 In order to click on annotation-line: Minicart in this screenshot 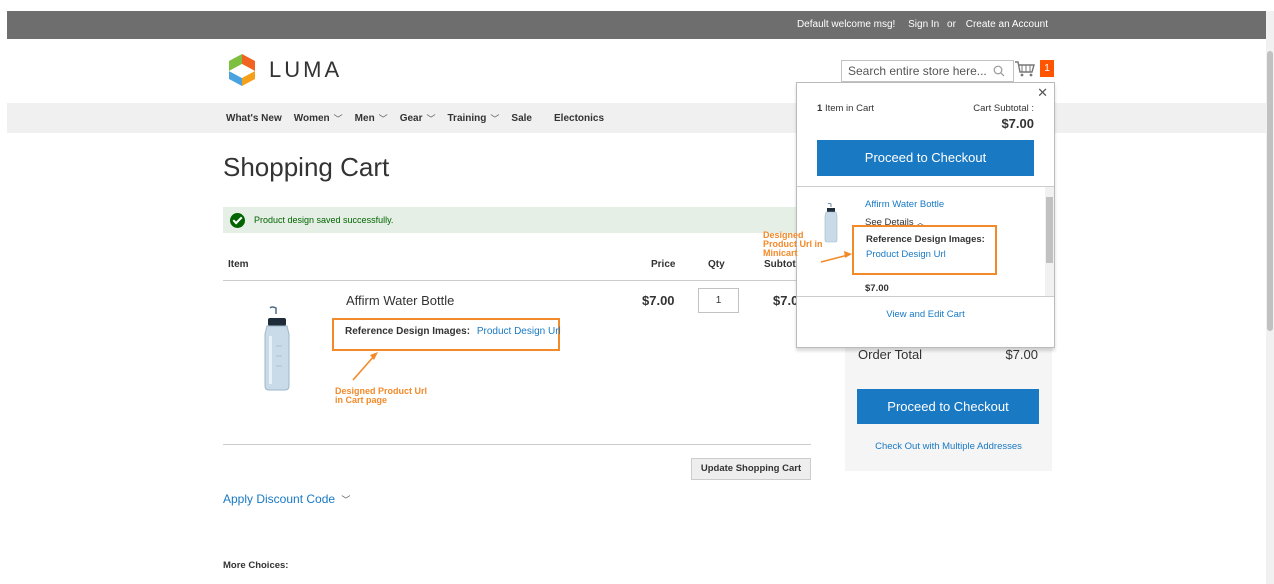, I will do `click(780, 253)`.